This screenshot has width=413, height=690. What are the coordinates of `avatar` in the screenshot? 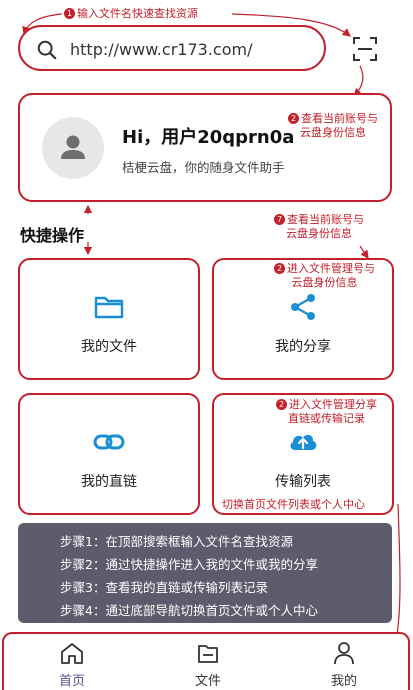 It's located at (73, 148).